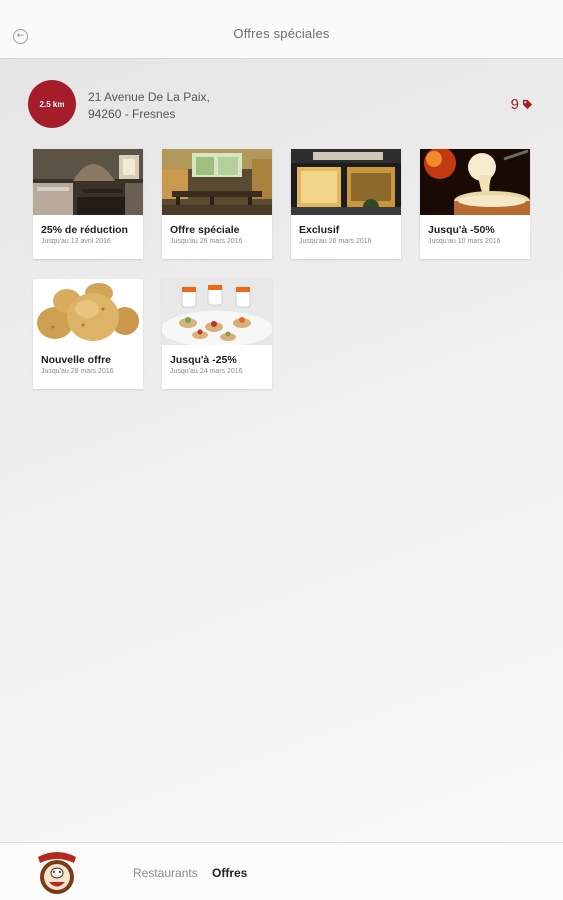 The height and width of the screenshot is (900, 563). What do you see at coordinates (346, 182) in the screenshot?
I see `offer-image-restaurant-facade` at bounding box center [346, 182].